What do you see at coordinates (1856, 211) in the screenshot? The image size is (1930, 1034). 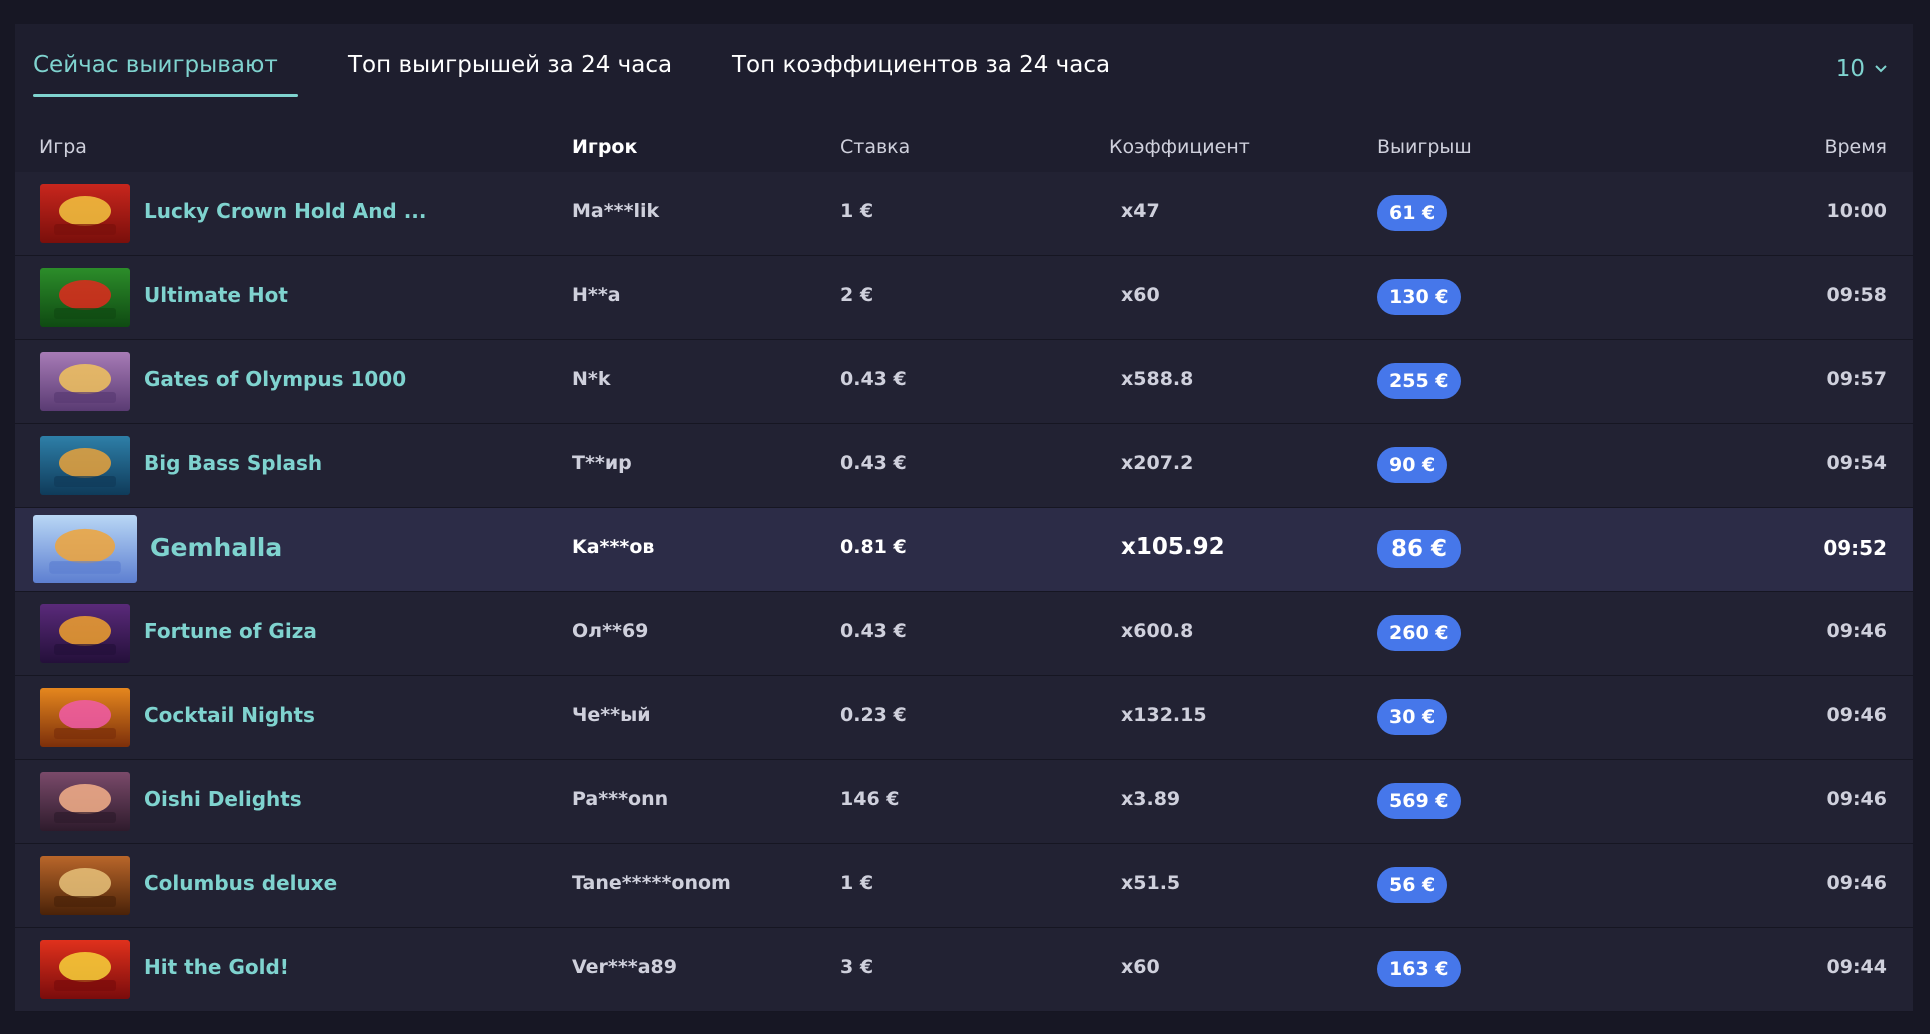 I see `win-time: 10:00` at bounding box center [1856, 211].